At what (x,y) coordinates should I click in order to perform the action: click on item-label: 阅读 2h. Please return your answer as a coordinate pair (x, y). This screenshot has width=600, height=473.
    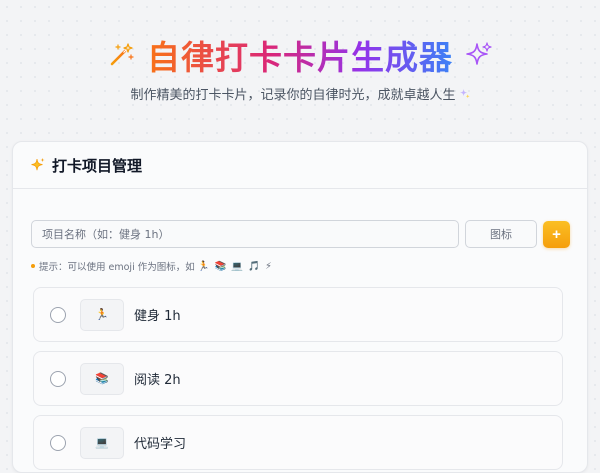
    Looking at the image, I should click on (157, 380).